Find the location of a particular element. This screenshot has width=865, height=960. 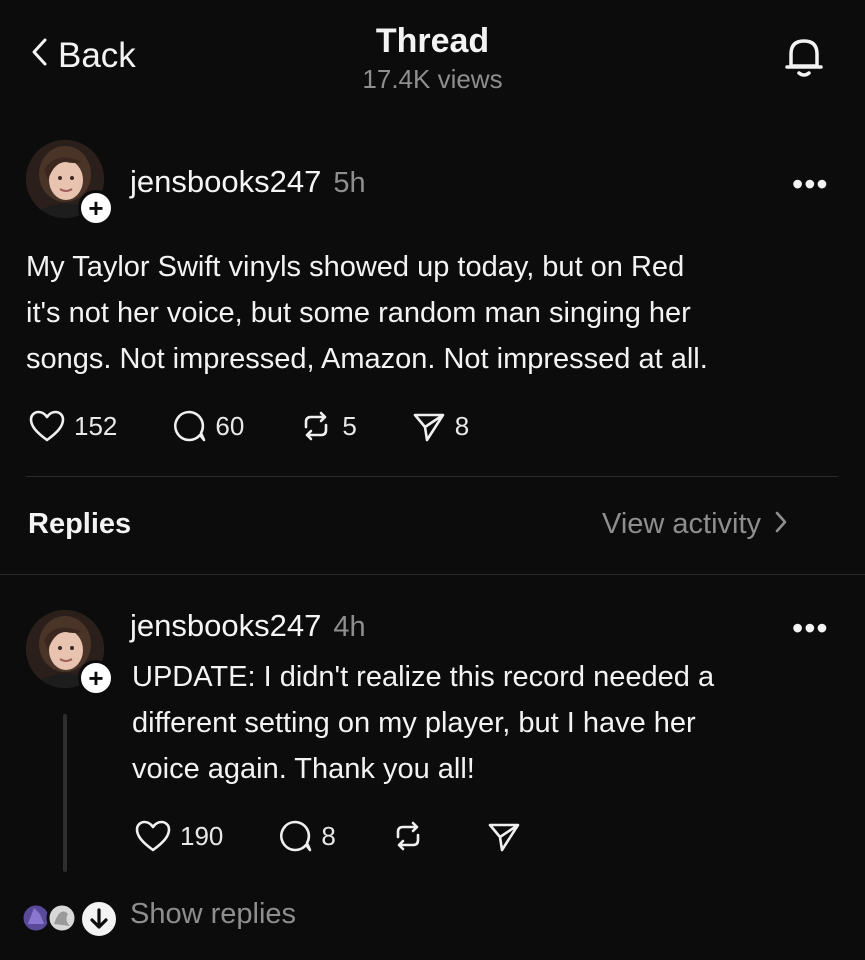

reply-timestamp: 4h is located at coordinates (349, 627).